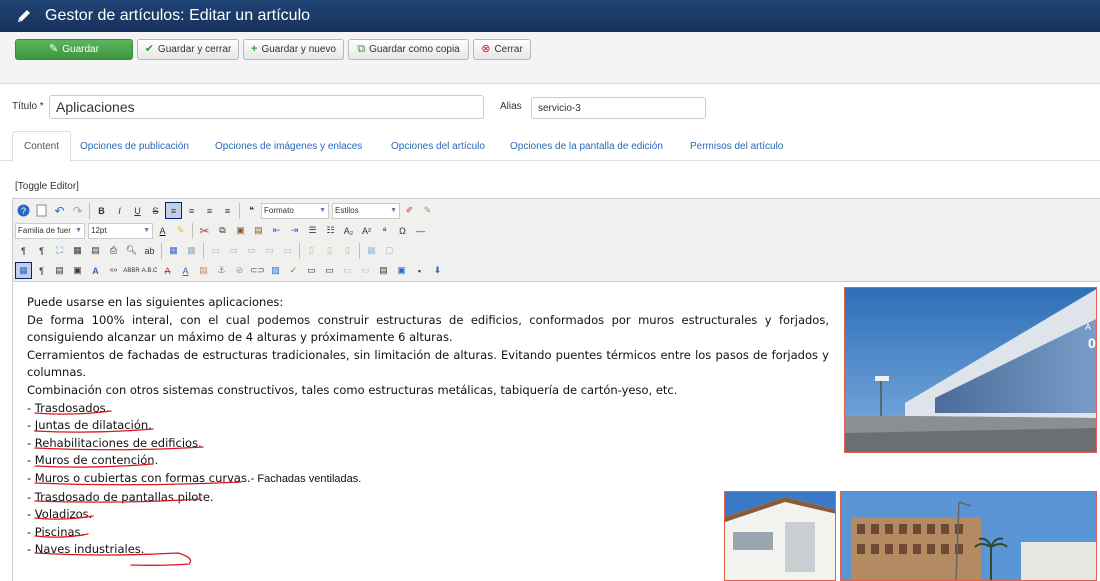  Describe the element at coordinates (222, 230) in the screenshot. I see `copy-icon: ⧉` at that location.